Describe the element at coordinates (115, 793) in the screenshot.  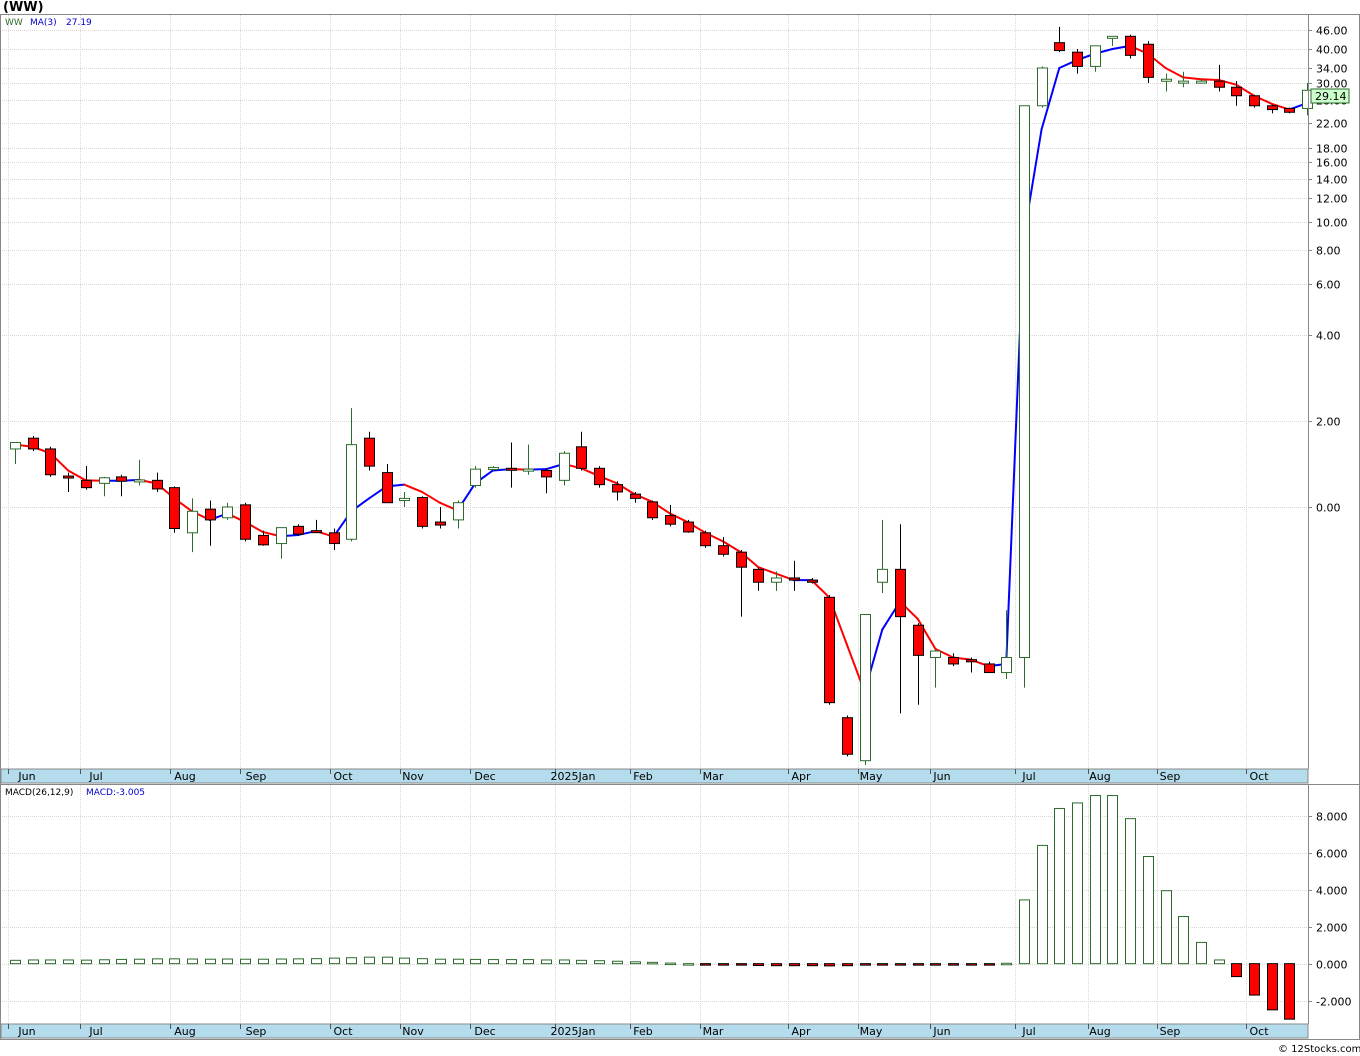
I see `macd-value-label: MACD:-3.005` at that location.